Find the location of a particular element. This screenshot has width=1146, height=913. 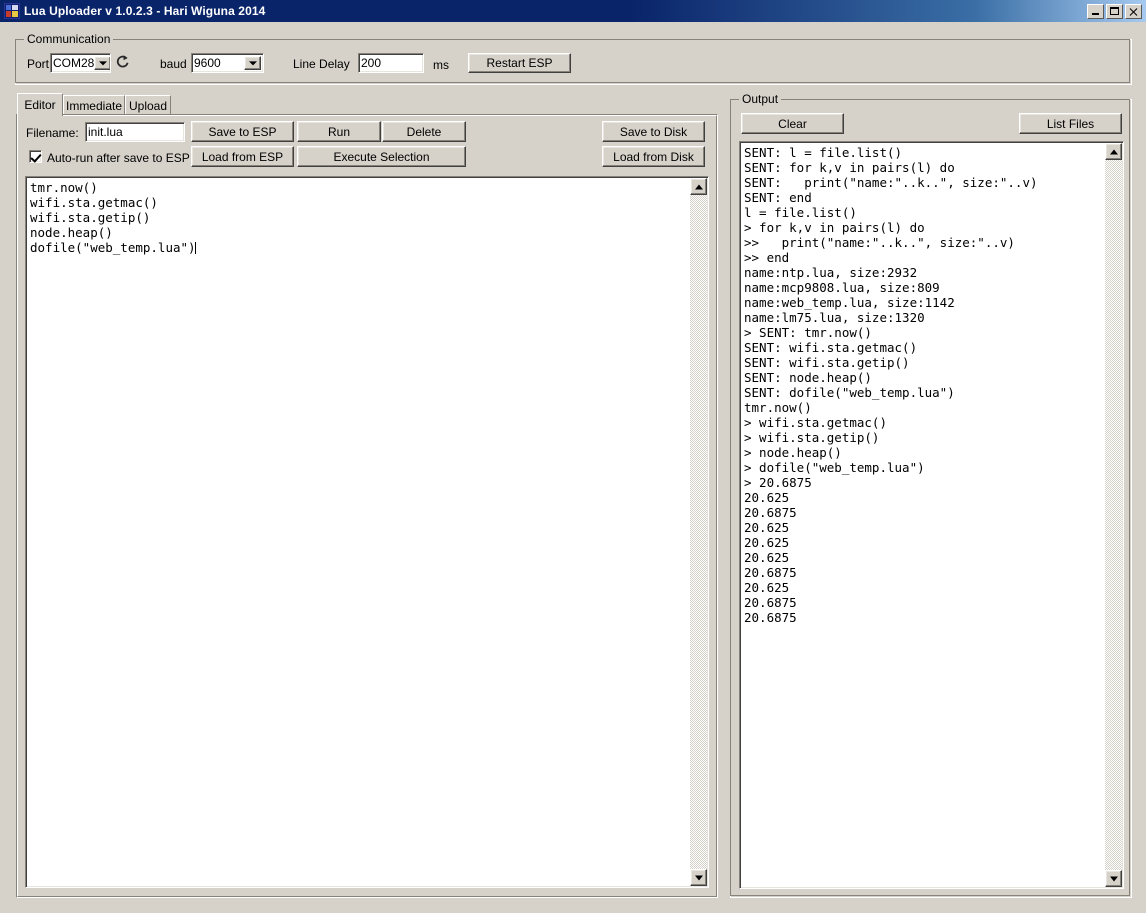

close-icon is located at coordinates (1133, 11).